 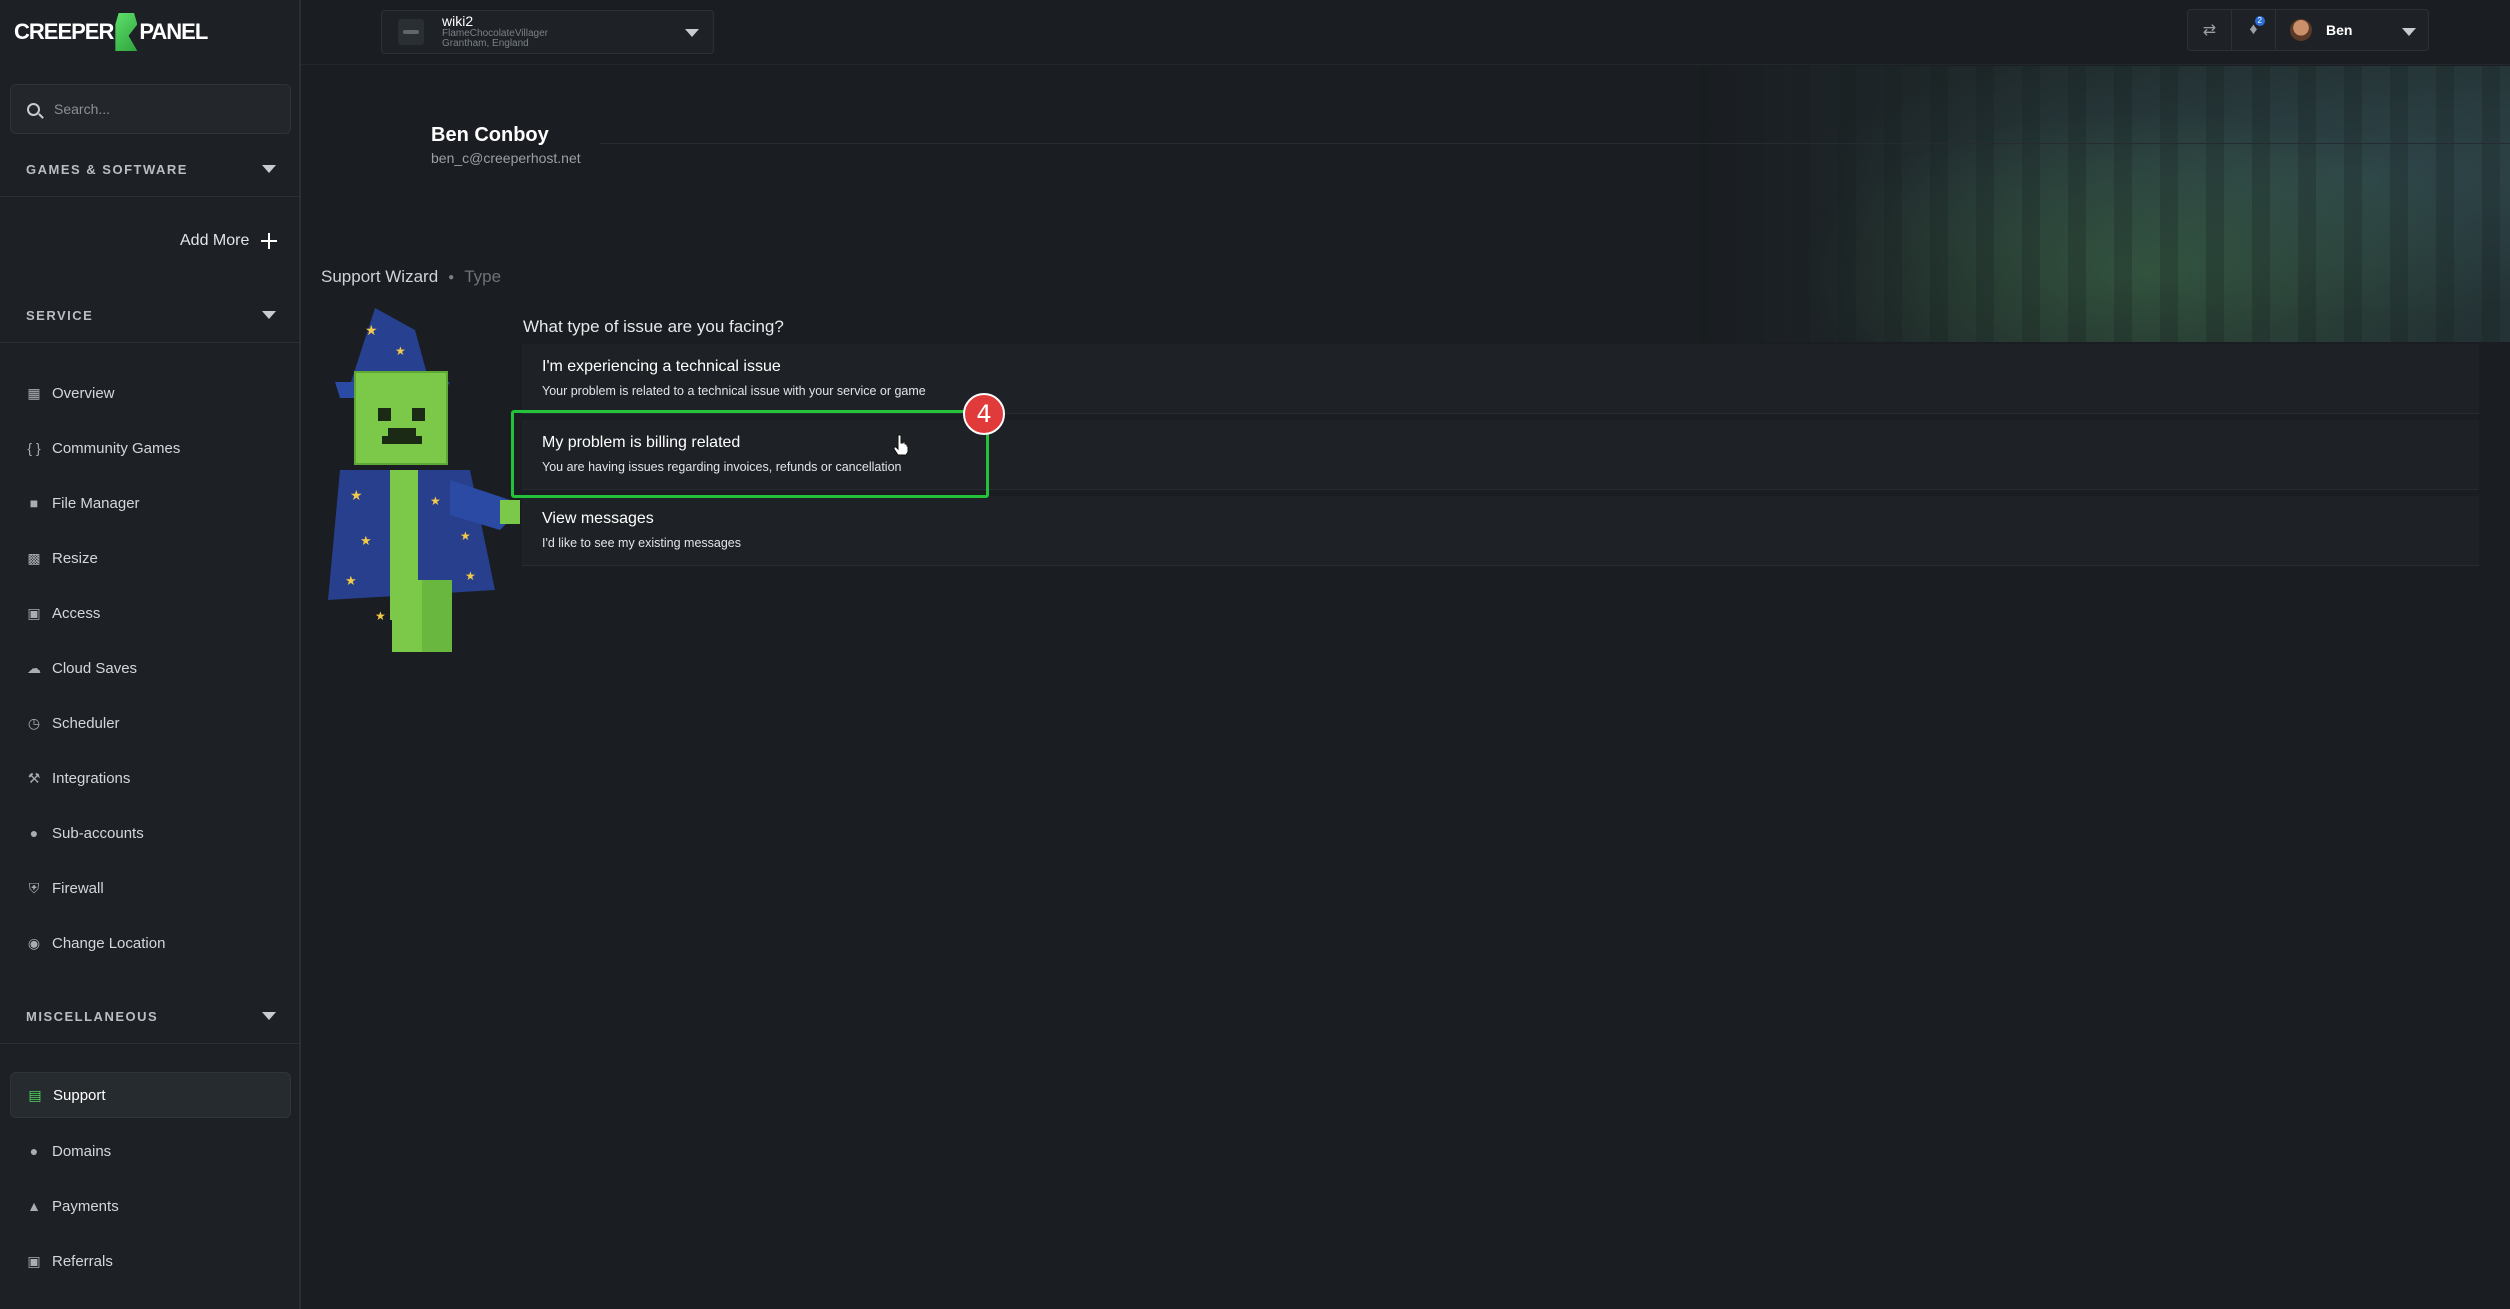 I want to click on notification-badge: 2, so click(x=2259, y=21).